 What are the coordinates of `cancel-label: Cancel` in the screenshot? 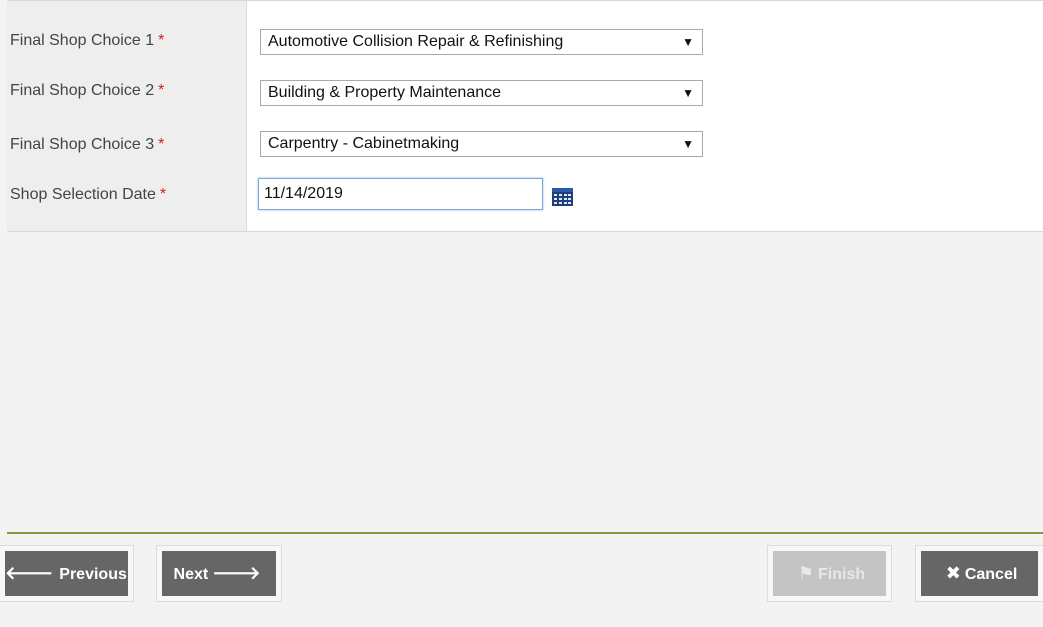 It's located at (991, 574).